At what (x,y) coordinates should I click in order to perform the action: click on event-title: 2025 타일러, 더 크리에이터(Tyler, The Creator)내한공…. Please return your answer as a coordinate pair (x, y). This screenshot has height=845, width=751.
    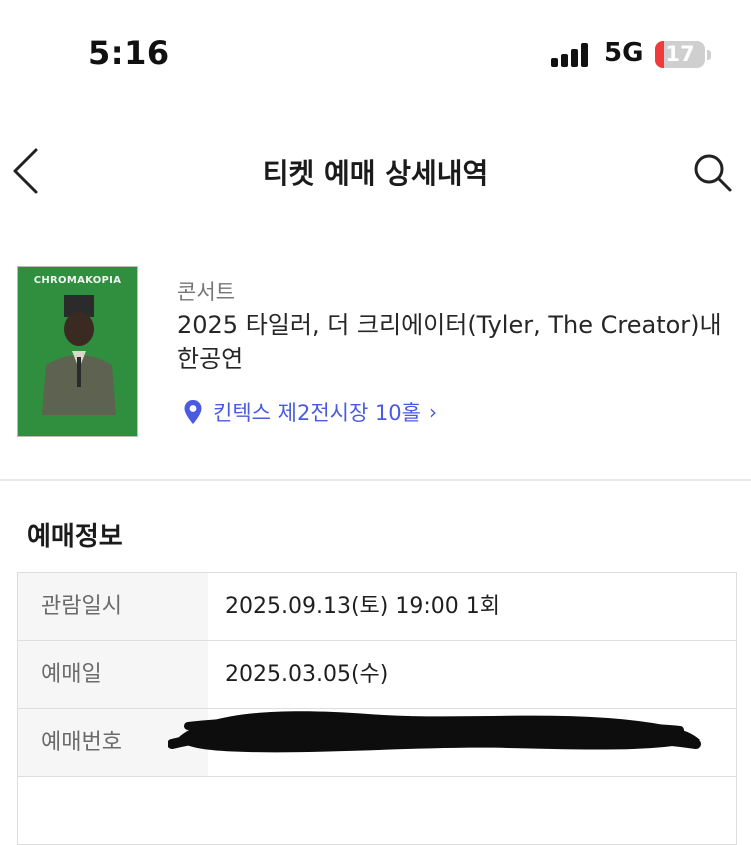
    Looking at the image, I should click on (449, 342).